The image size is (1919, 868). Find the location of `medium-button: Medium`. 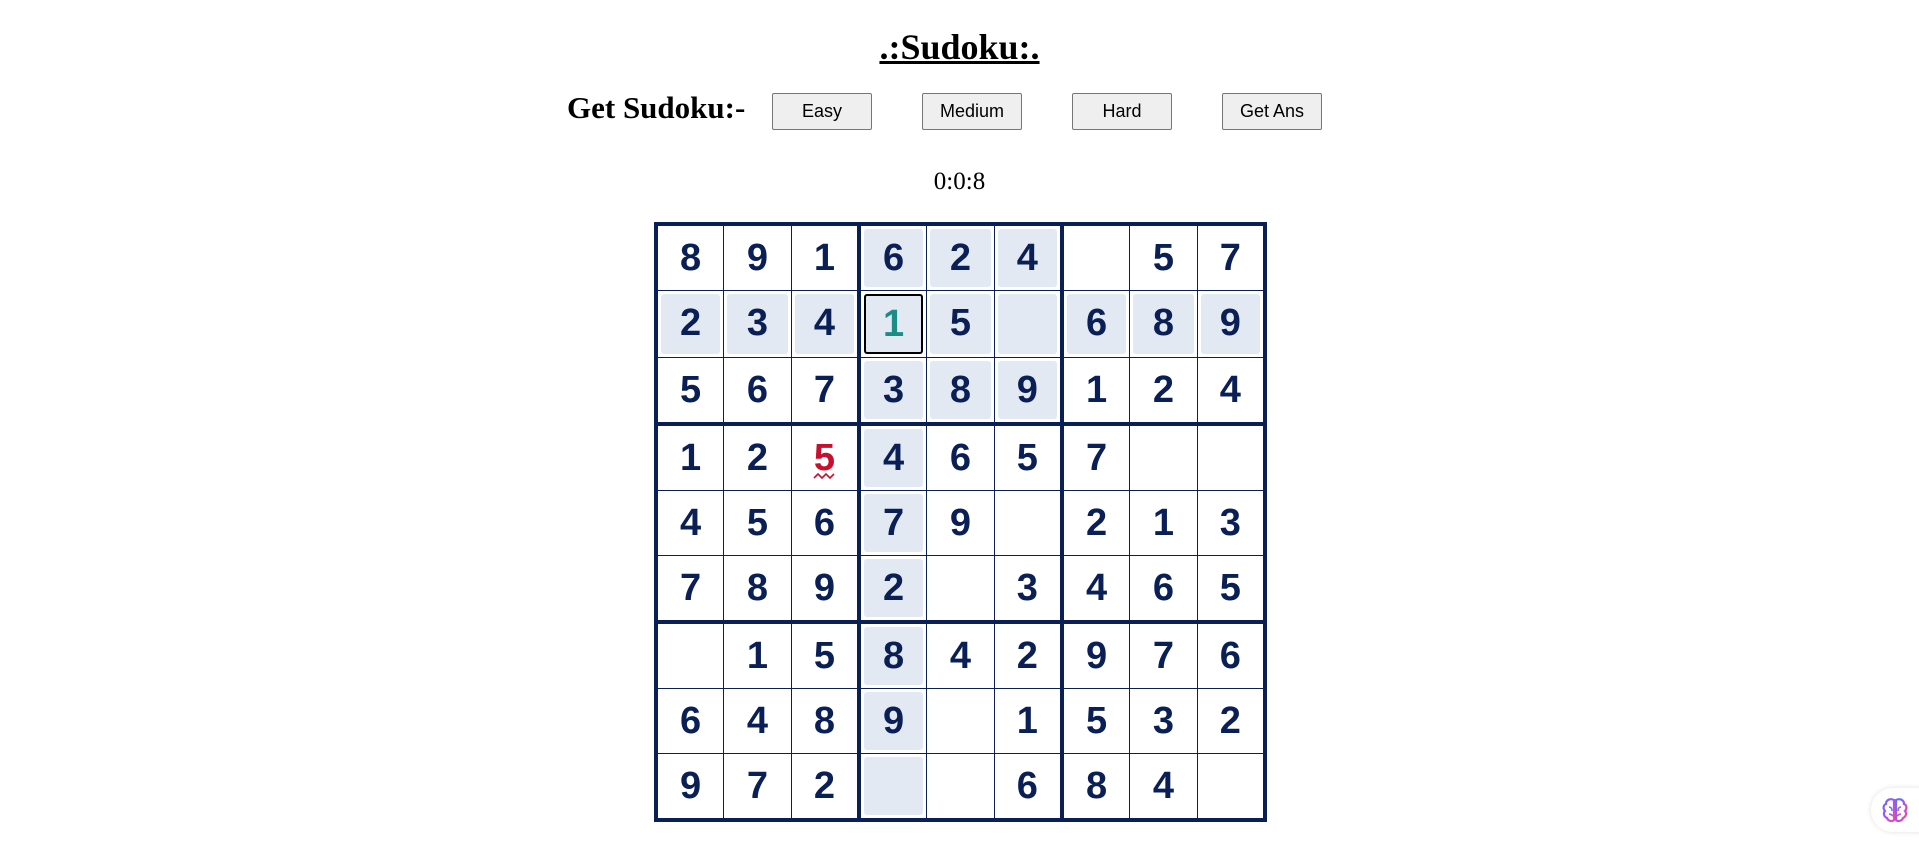

medium-button: Medium is located at coordinates (972, 111).